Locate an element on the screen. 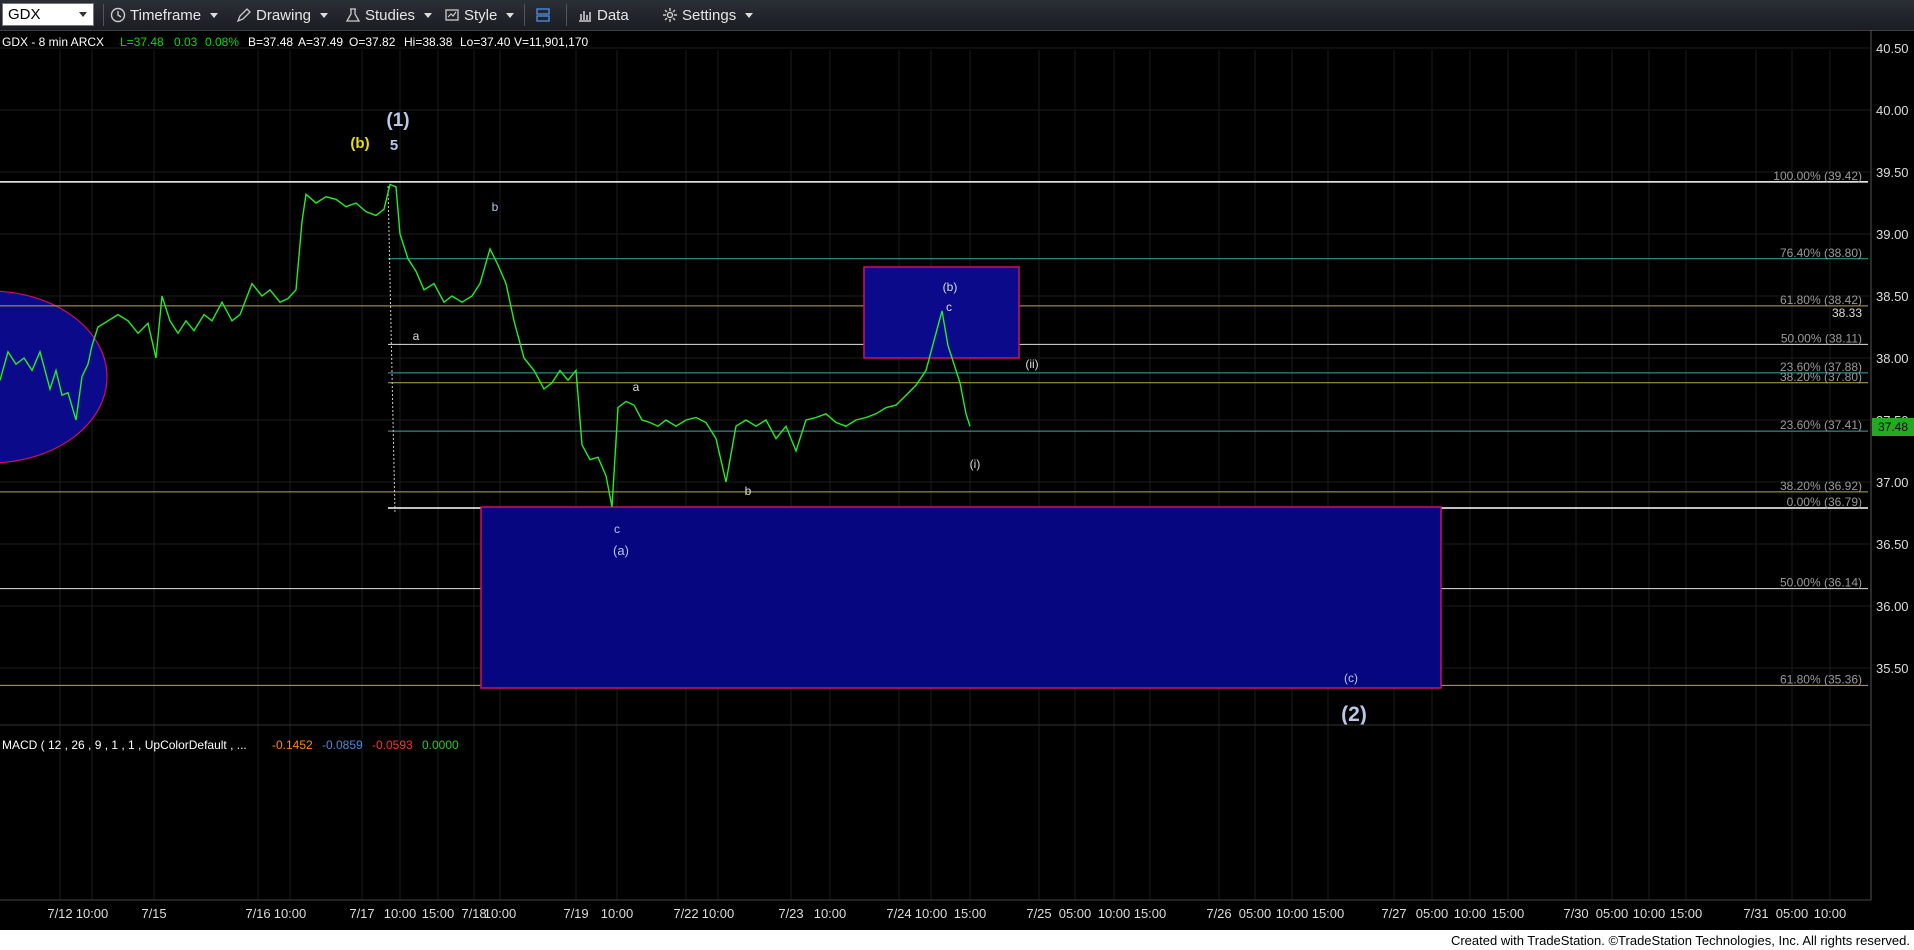 This screenshot has height=950, width=1914. wave-label: (ii) is located at coordinates (1031, 364).